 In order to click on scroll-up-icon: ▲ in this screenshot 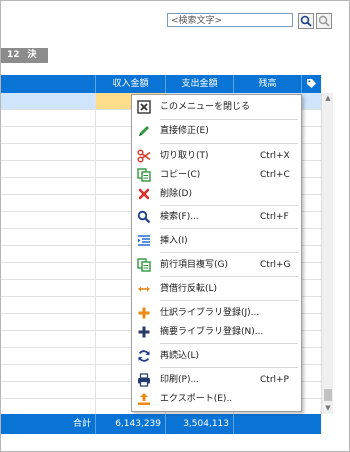, I will do `click(328, 98)`.